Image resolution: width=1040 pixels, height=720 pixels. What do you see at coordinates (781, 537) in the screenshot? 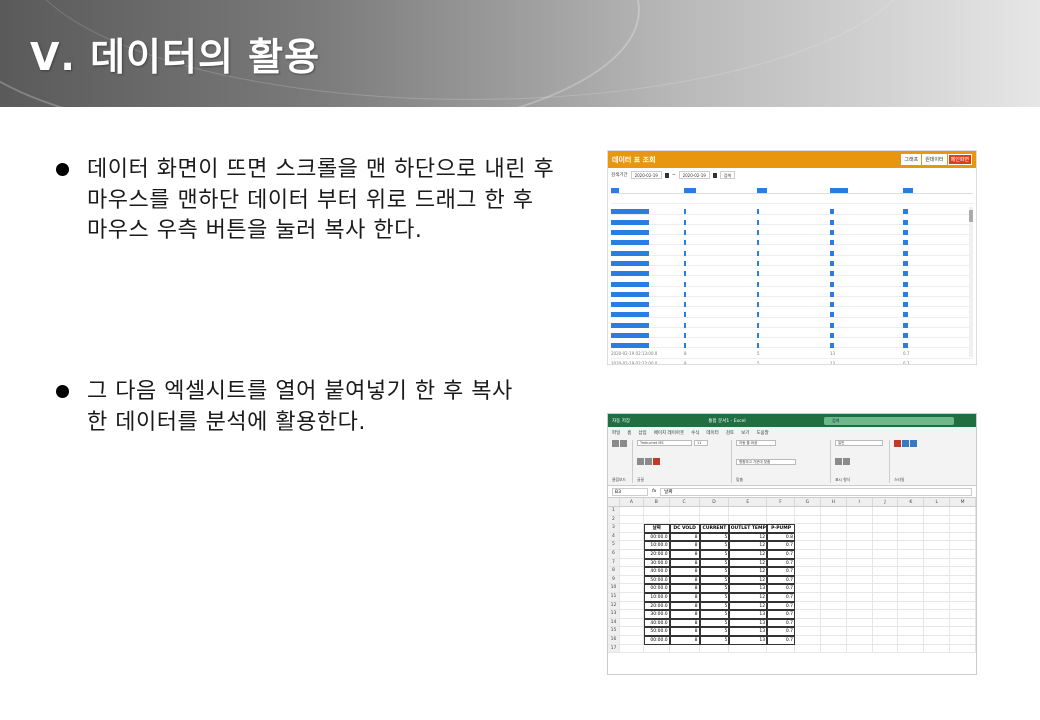
I see `sheet-cell: 0.8` at bounding box center [781, 537].